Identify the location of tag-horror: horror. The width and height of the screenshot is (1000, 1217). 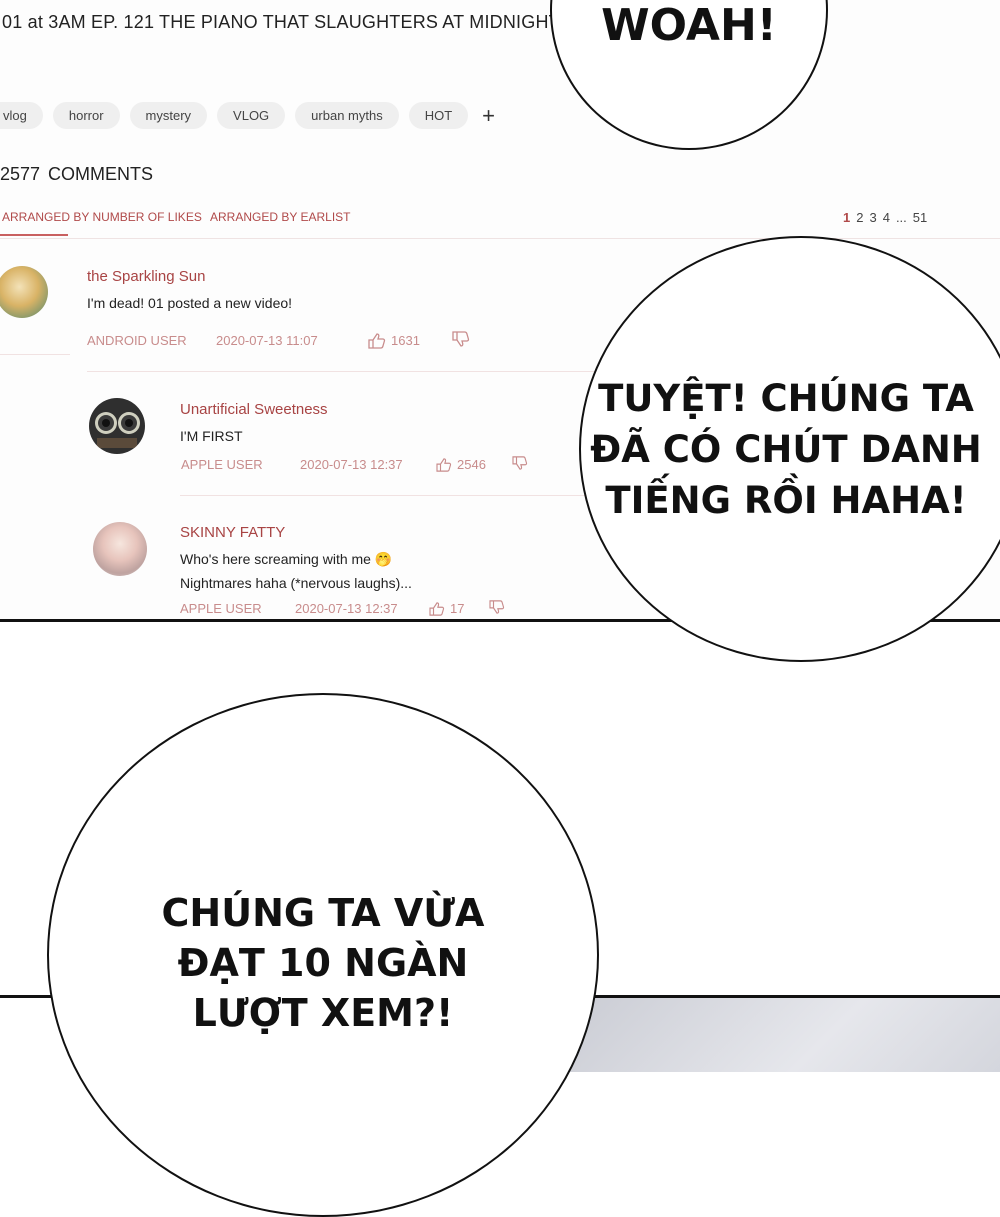
(86, 115).